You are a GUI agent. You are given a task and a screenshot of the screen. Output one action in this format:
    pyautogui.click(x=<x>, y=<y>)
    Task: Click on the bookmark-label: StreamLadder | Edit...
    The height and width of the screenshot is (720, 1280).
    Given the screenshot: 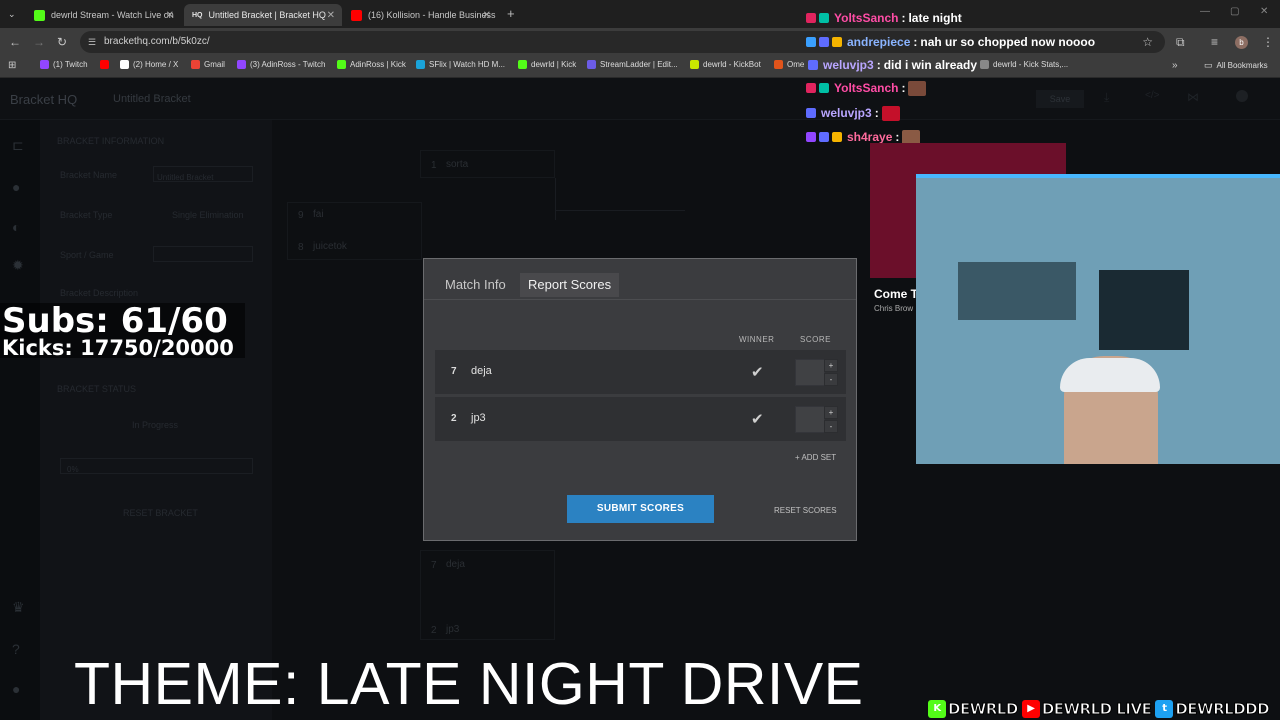 What is the action you would take?
    pyautogui.click(x=639, y=64)
    